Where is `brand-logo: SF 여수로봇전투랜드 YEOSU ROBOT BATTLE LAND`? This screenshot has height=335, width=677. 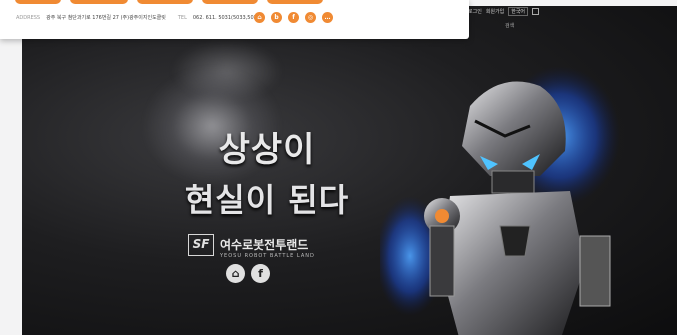
brand-logo: SF 여수로봇전투랜드 YEOSU ROBOT BATTLE LAND is located at coordinates (258, 247).